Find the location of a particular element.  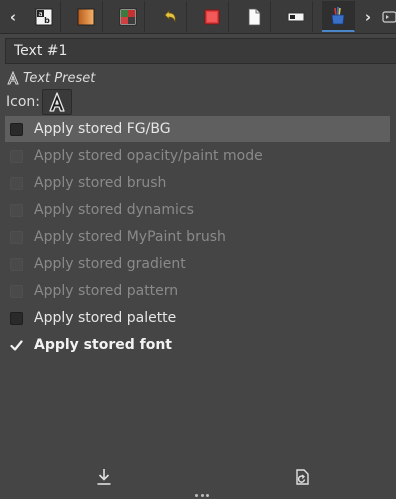

preset-name-input is located at coordinates (200, 51).